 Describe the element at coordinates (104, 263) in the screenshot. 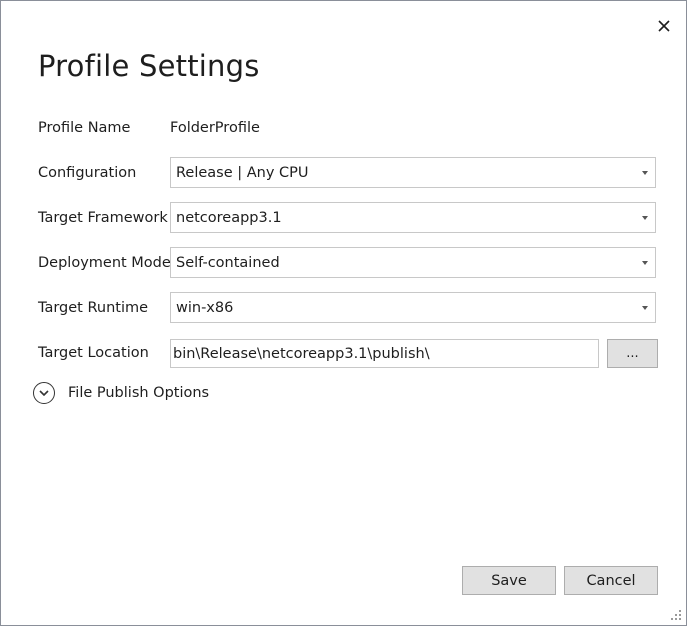

I see `deployment-mode-label: Deployment Mode` at that location.